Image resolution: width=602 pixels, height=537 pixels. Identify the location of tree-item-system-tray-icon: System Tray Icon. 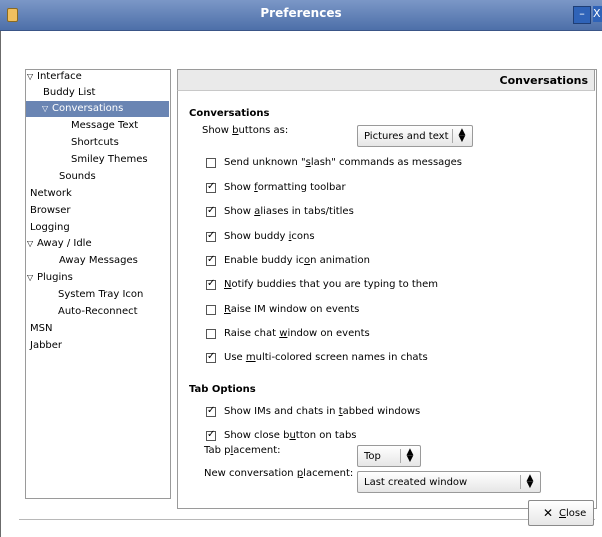
(100, 295).